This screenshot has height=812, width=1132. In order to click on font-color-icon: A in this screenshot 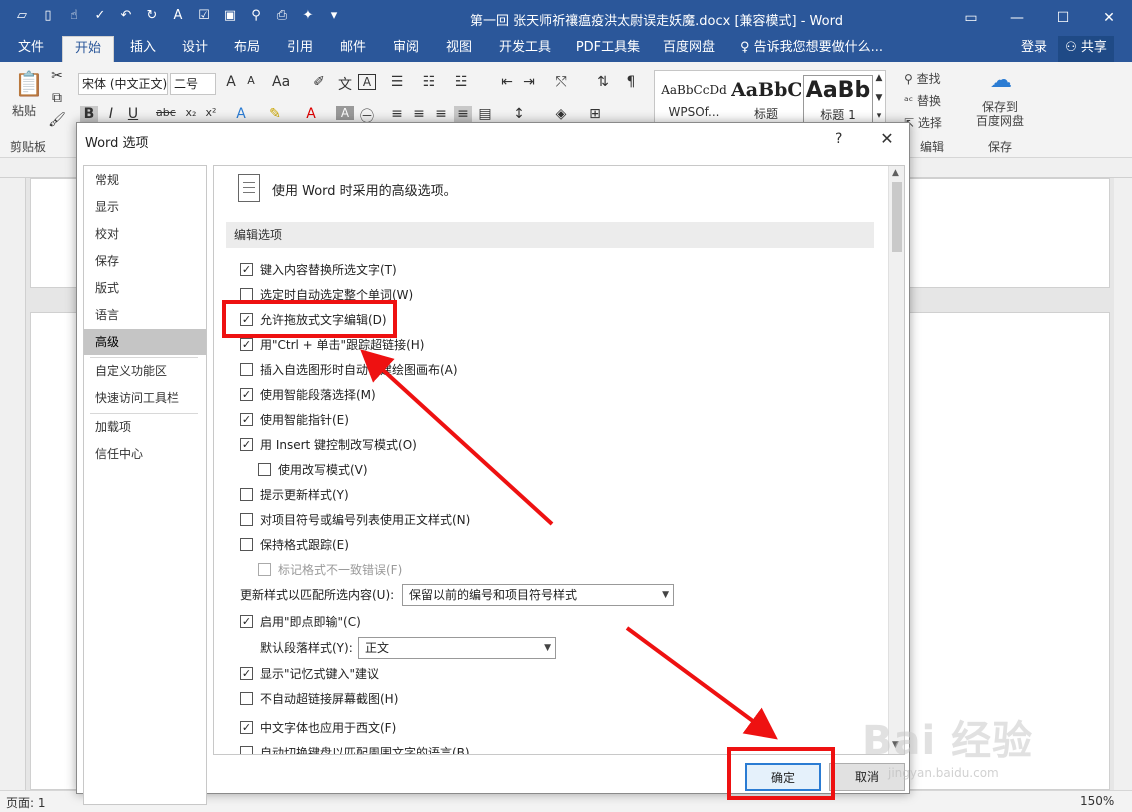, I will do `click(311, 114)`.